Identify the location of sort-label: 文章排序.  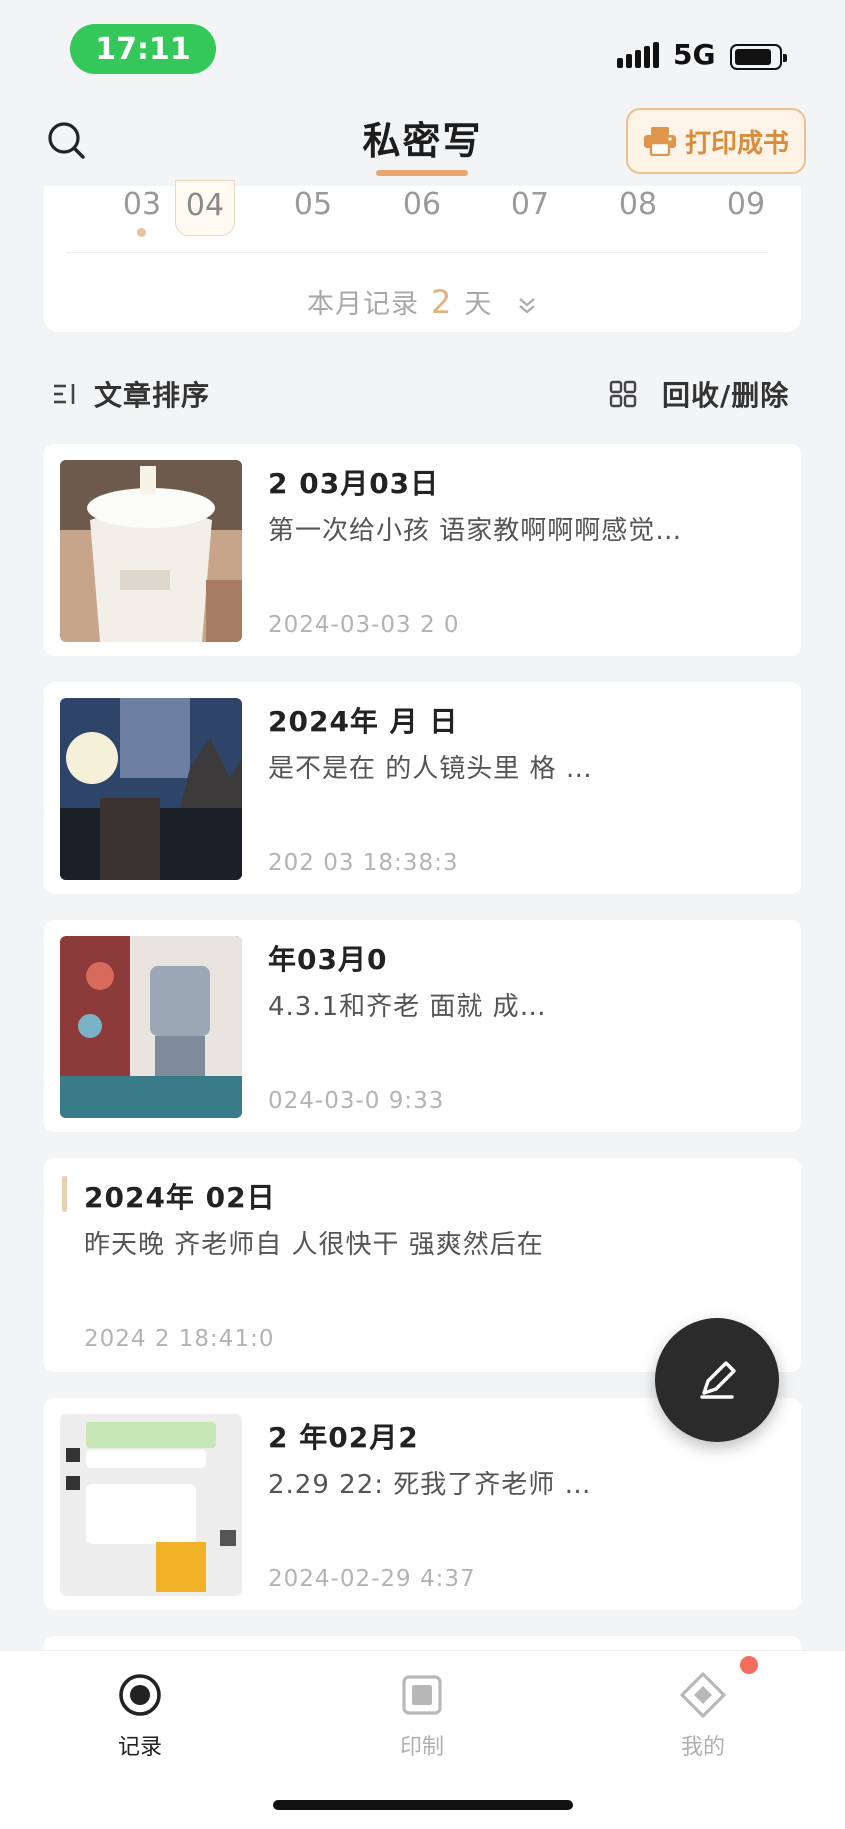
(152, 395).